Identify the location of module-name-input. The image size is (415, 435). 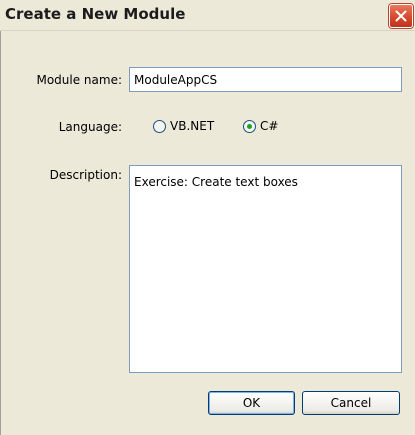
(265, 79).